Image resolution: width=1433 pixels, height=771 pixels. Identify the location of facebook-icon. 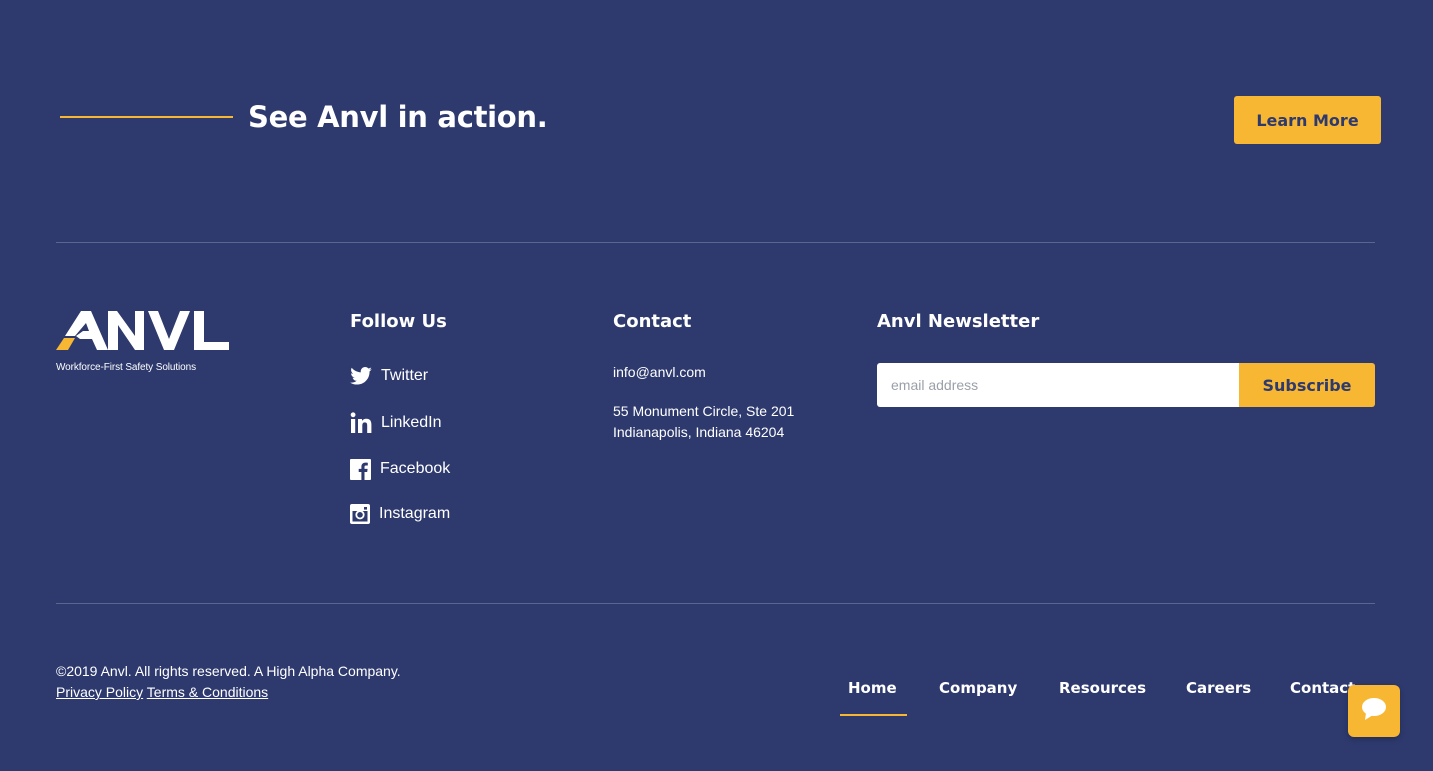
(360, 469).